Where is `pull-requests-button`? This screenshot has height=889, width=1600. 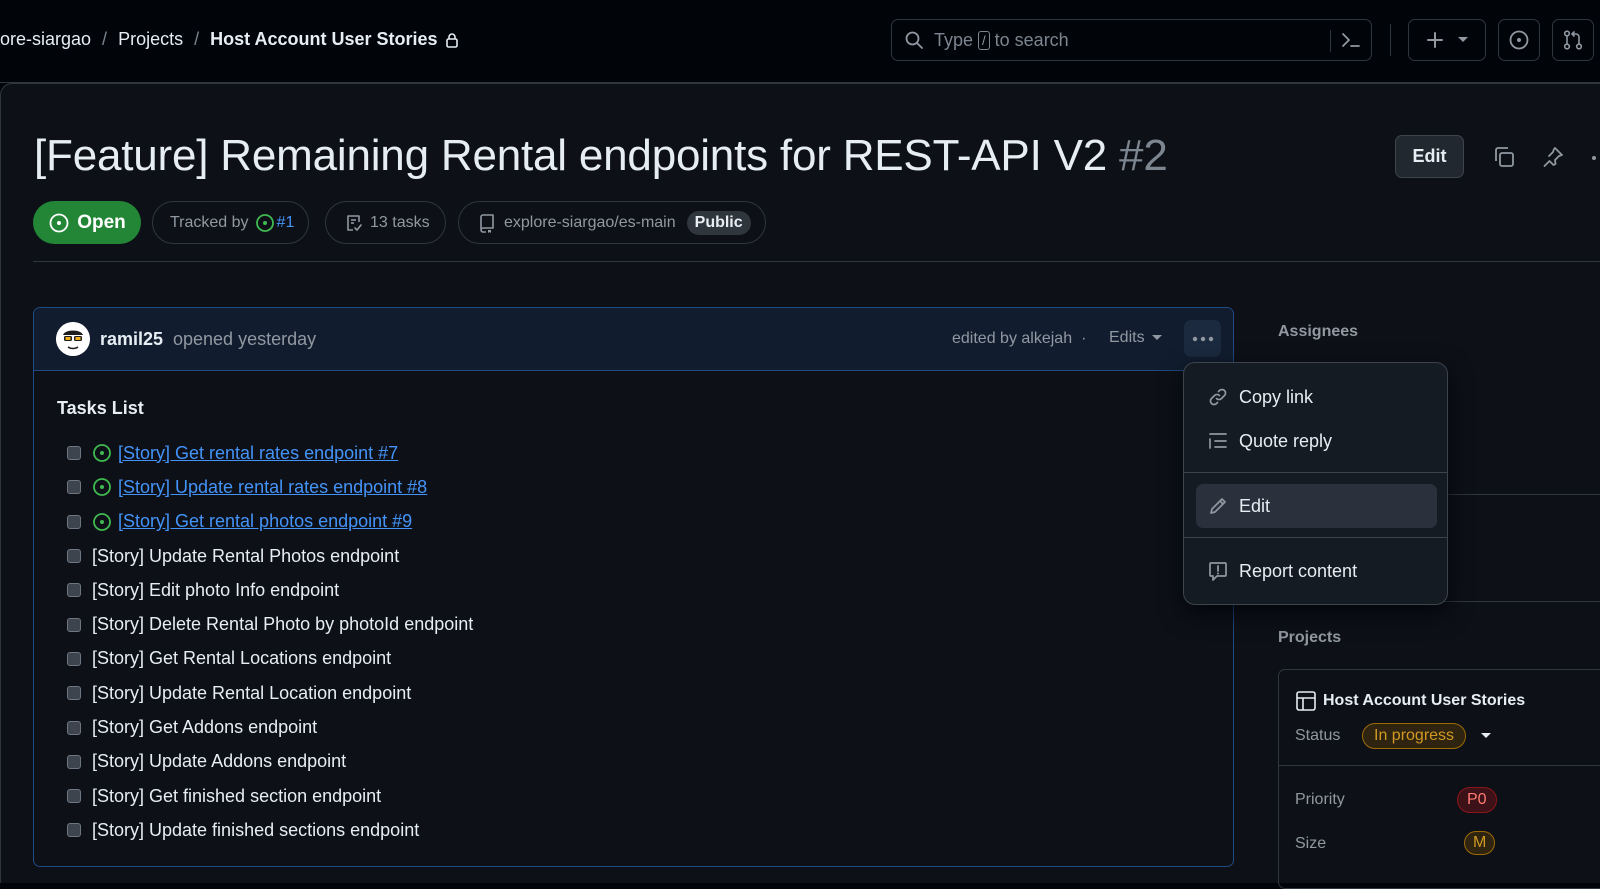 pull-requests-button is located at coordinates (1573, 40).